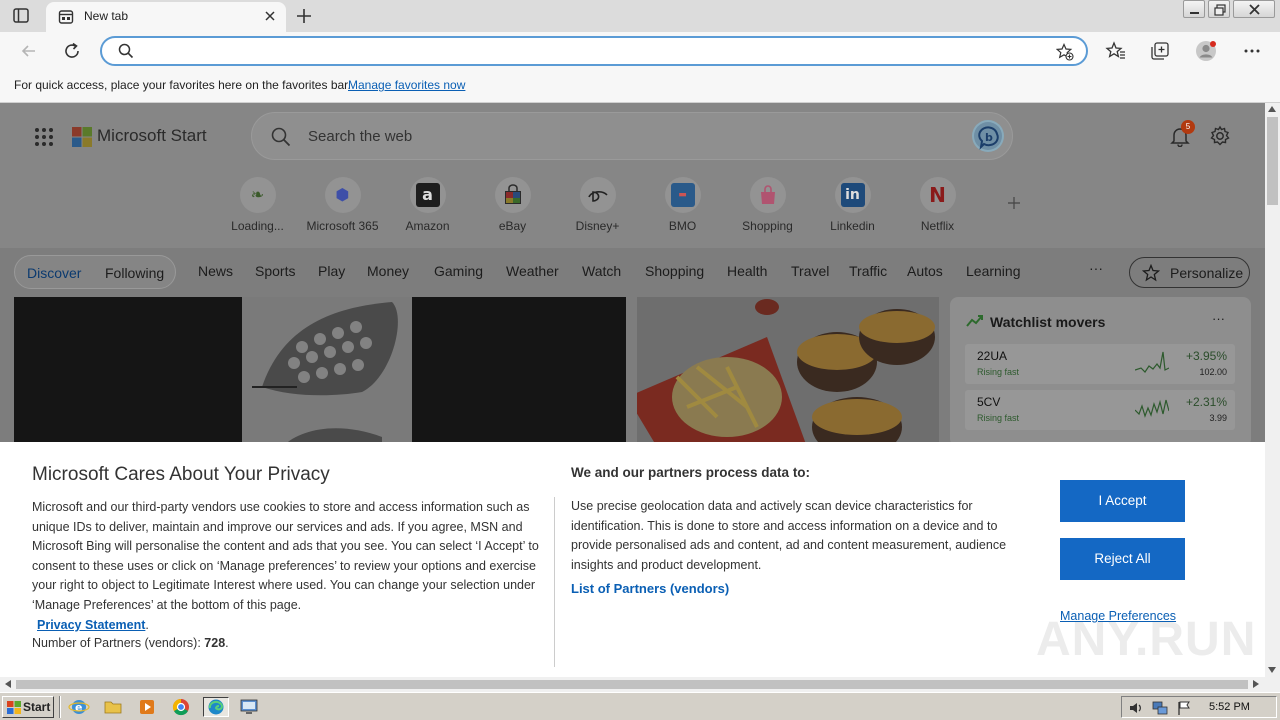  I want to click on quicklink-label: eBay, so click(512, 226).